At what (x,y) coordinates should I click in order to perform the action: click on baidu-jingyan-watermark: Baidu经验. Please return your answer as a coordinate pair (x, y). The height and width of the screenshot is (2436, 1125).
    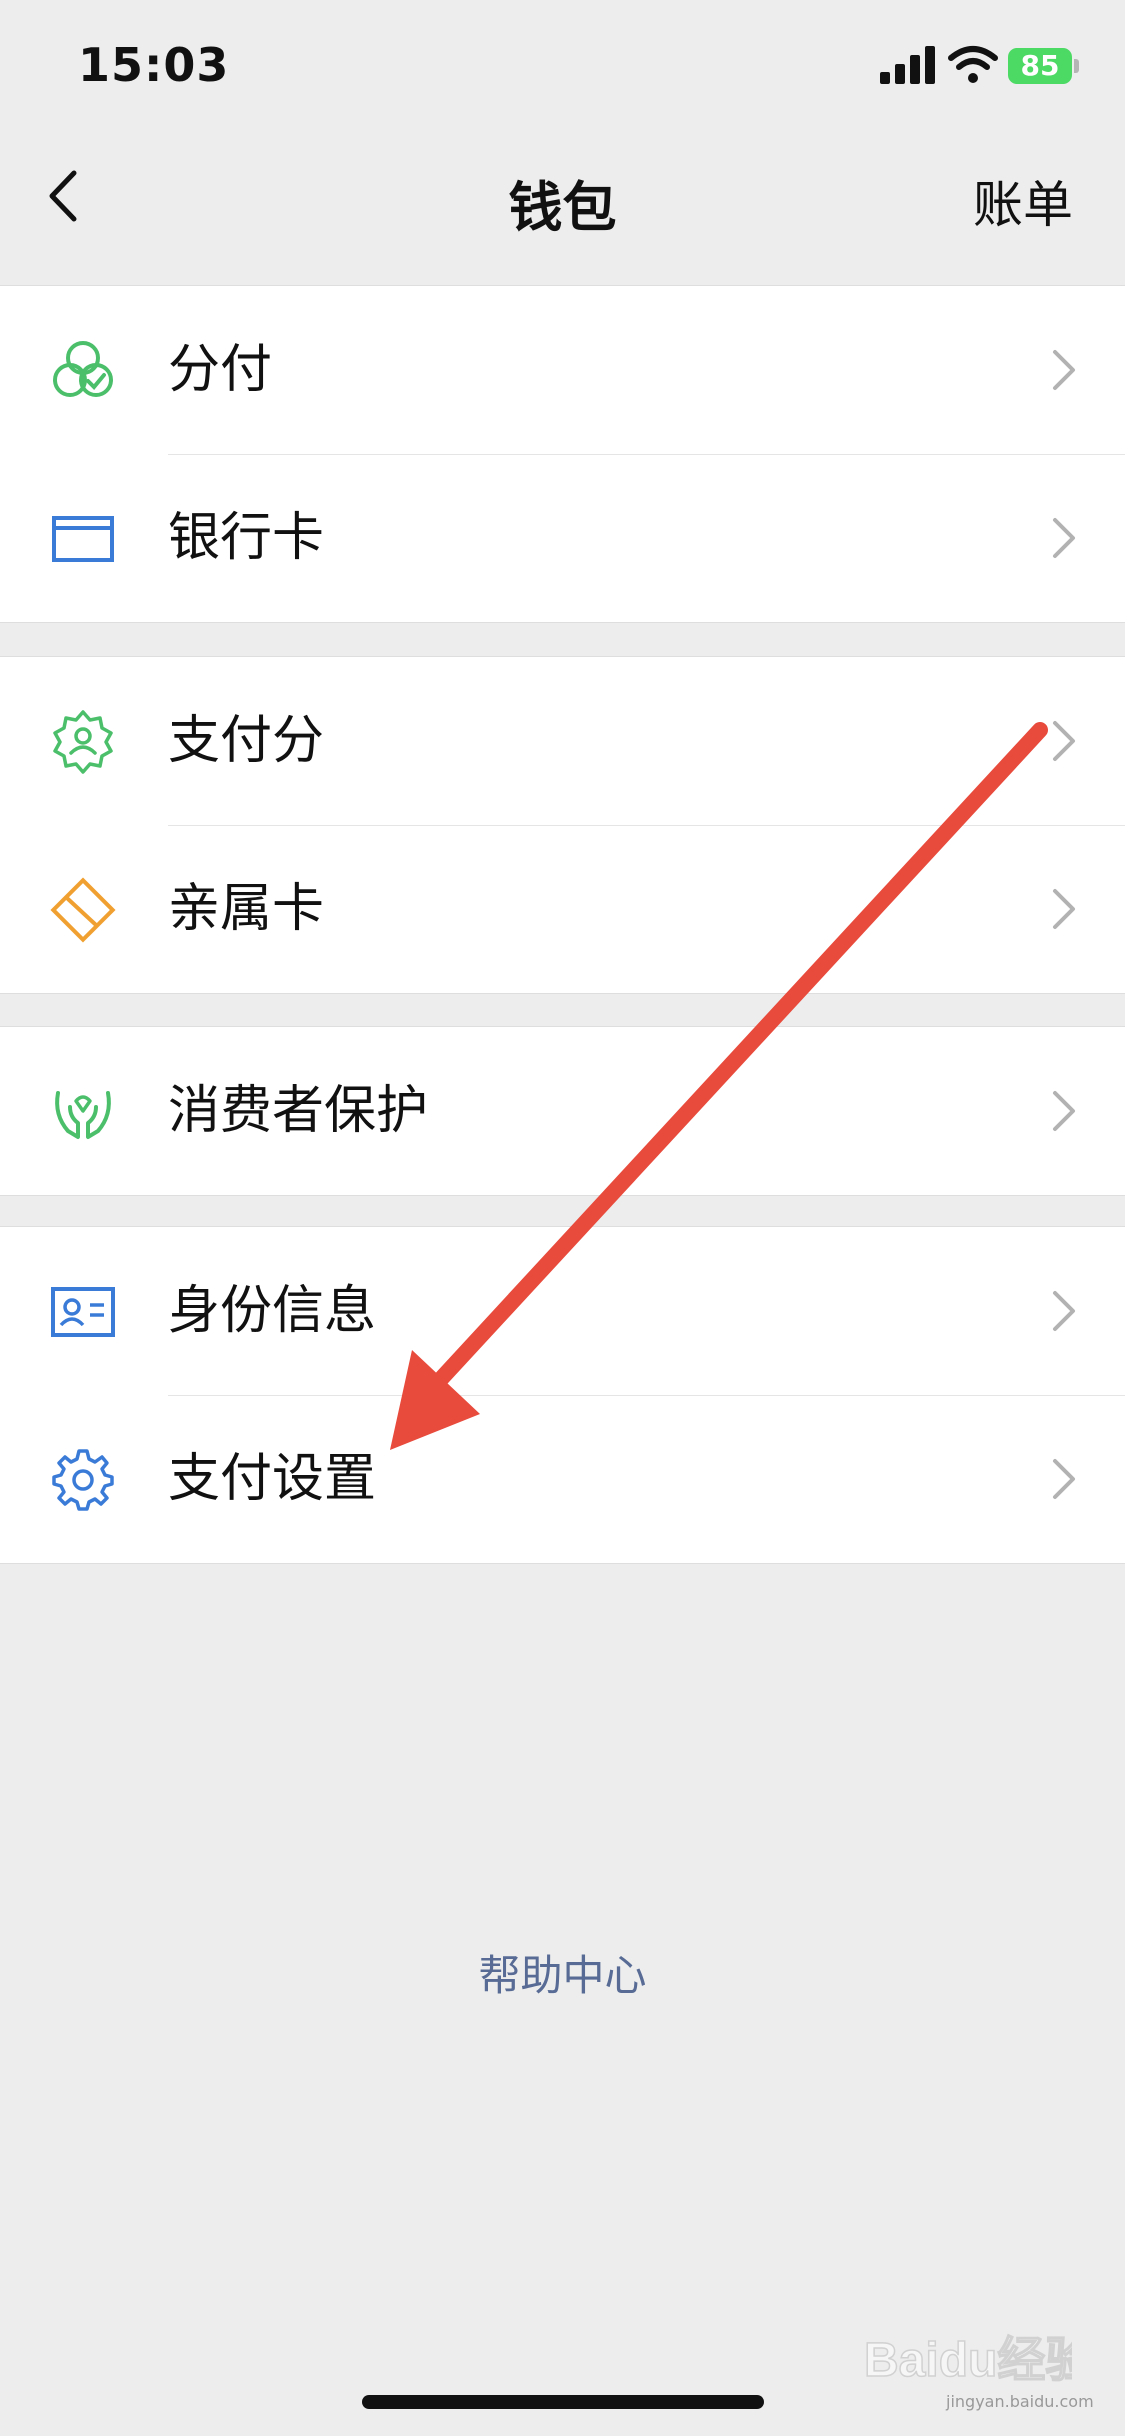
    Looking at the image, I should click on (978, 2358).